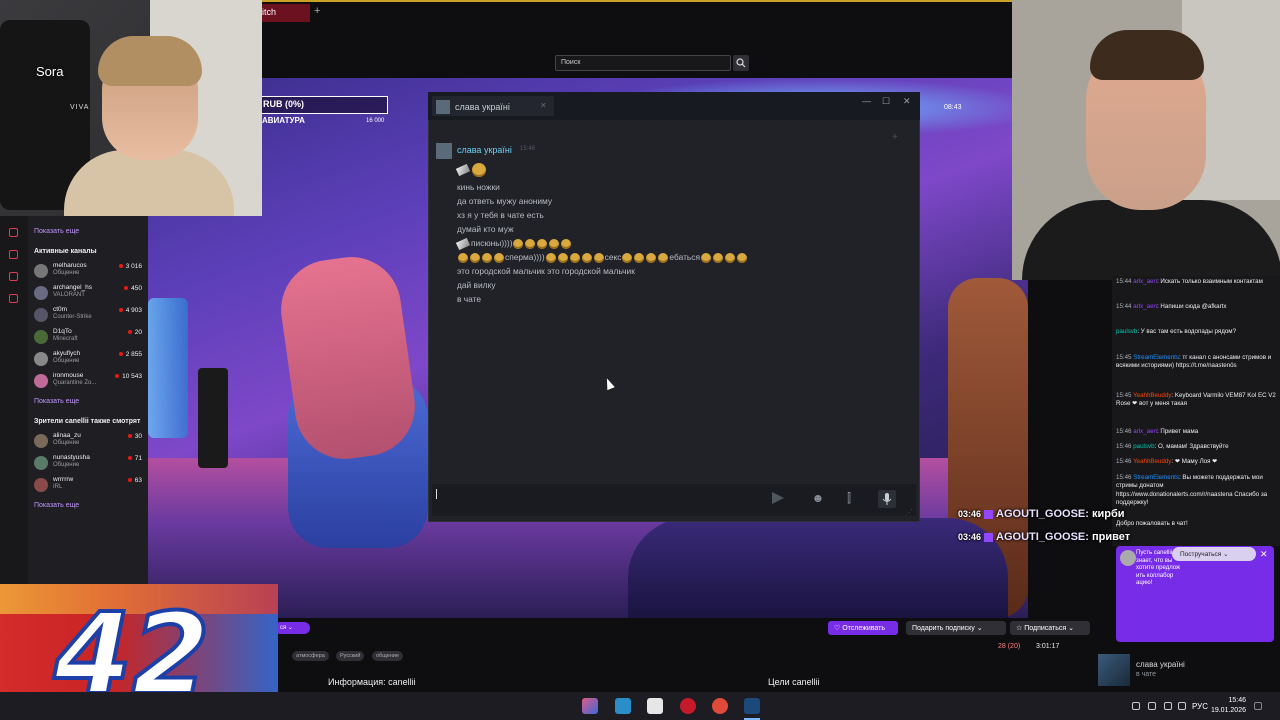 The image size is (1280, 720). What do you see at coordinates (70, 265) in the screenshot?
I see `channel-name: melharucos` at bounding box center [70, 265].